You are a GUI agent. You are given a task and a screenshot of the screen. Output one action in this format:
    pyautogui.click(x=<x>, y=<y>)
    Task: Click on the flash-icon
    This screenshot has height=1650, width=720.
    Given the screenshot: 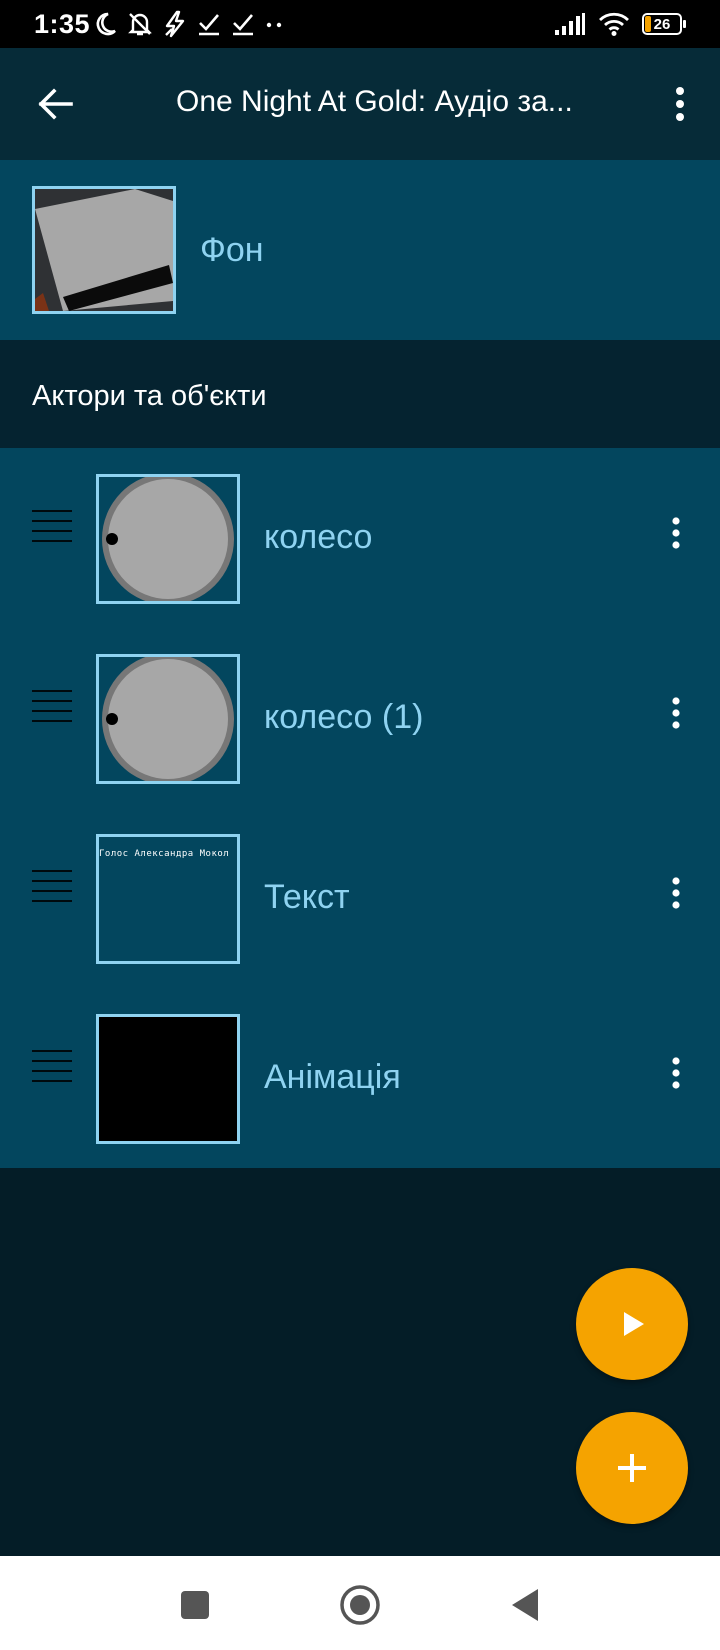 What is the action you would take?
    pyautogui.click(x=175, y=24)
    